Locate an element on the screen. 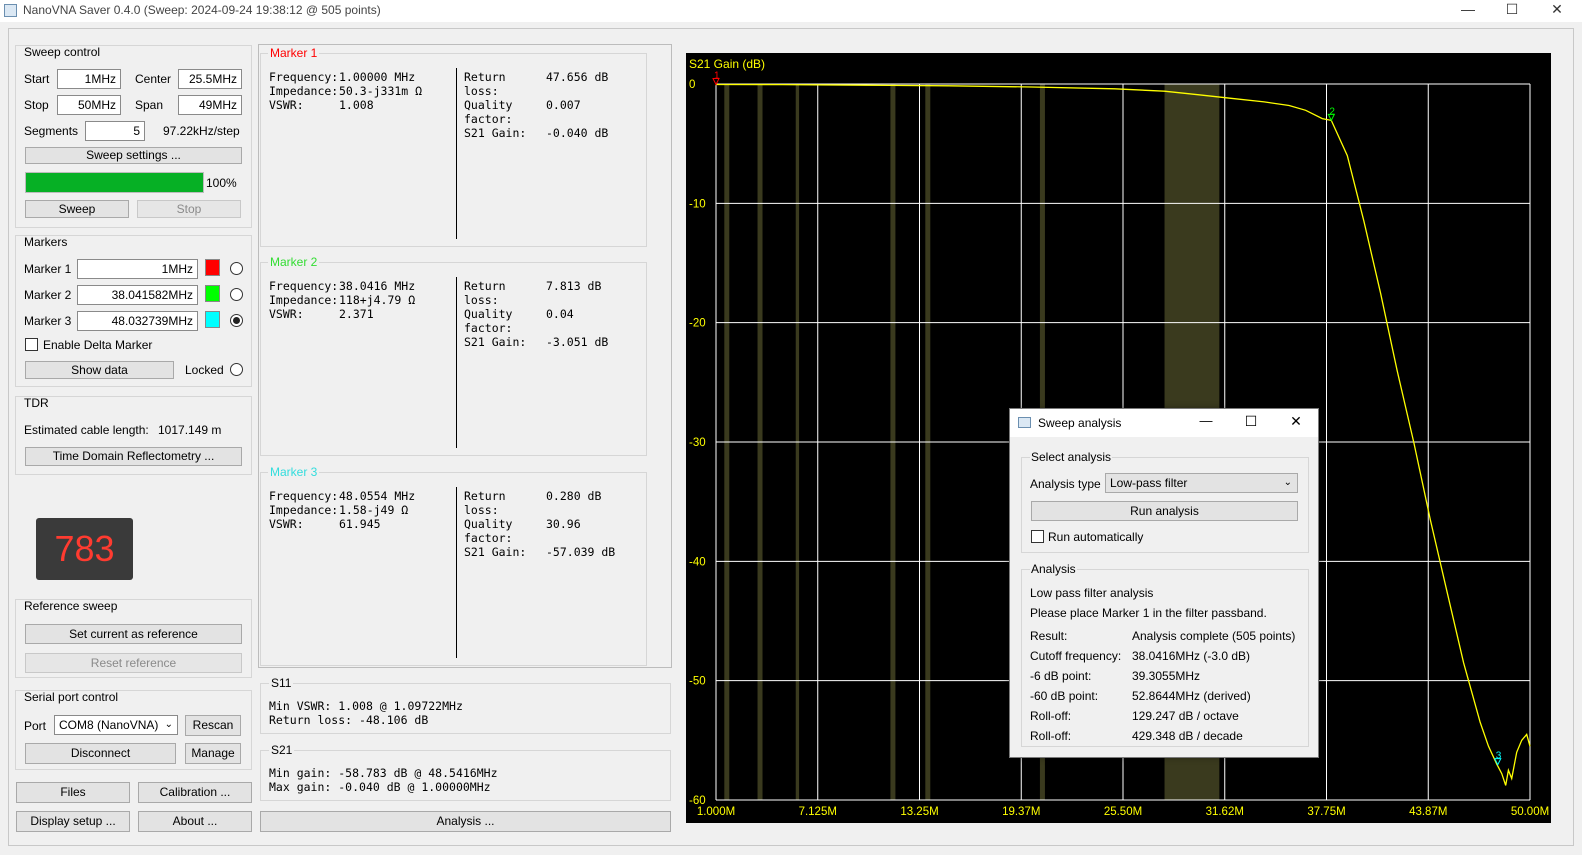 The image size is (1582, 855). marker3-s21-label: S21 Gain: is located at coordinates (495, 552).